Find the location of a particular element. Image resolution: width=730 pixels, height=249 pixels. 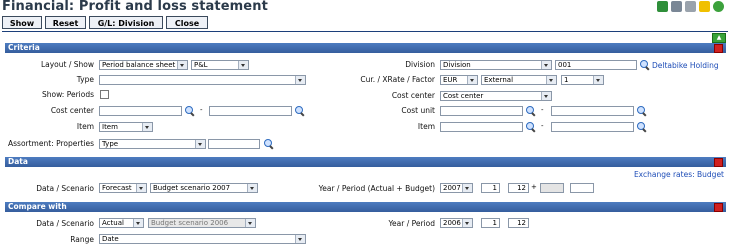

item-right-label: Item is located at coordinates (426, 126).